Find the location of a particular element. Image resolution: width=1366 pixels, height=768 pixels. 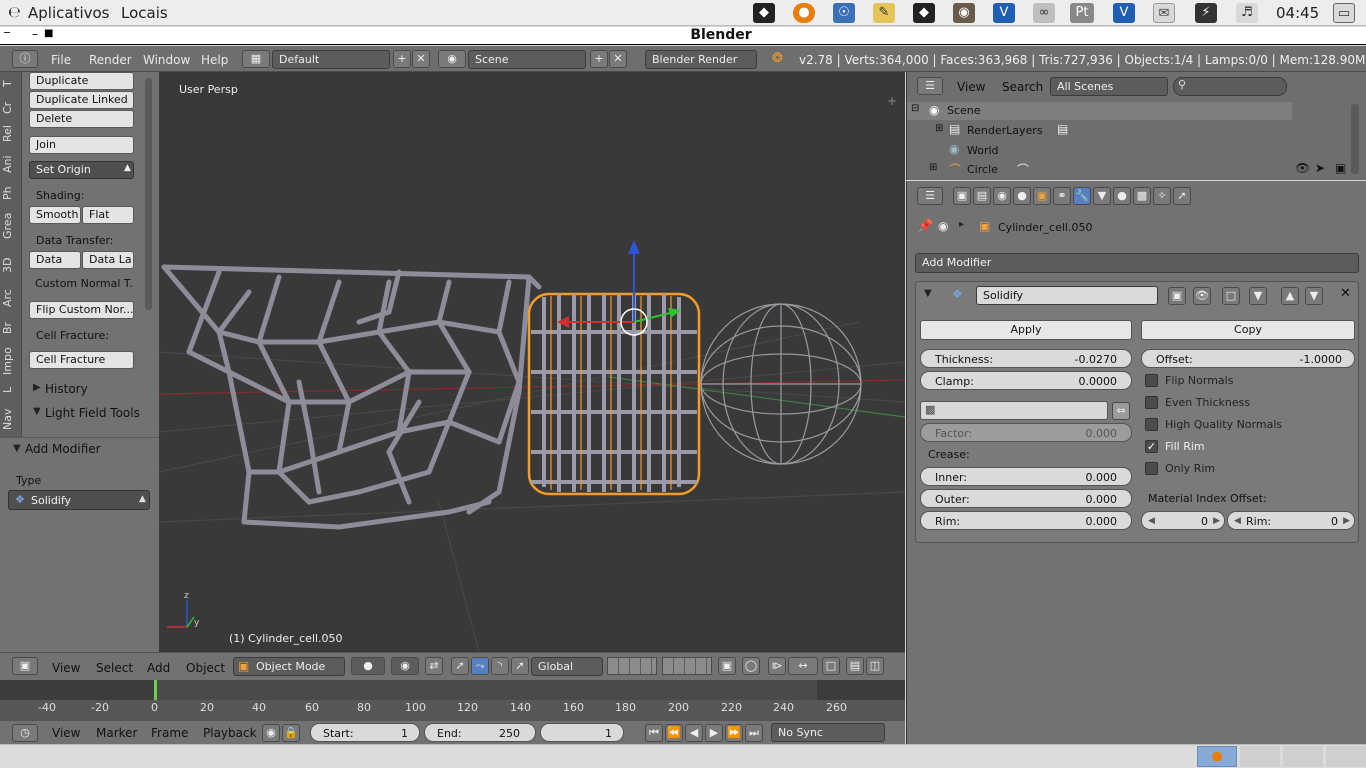

apps-menu: Aplicativos is located at coordinates (68, 13).